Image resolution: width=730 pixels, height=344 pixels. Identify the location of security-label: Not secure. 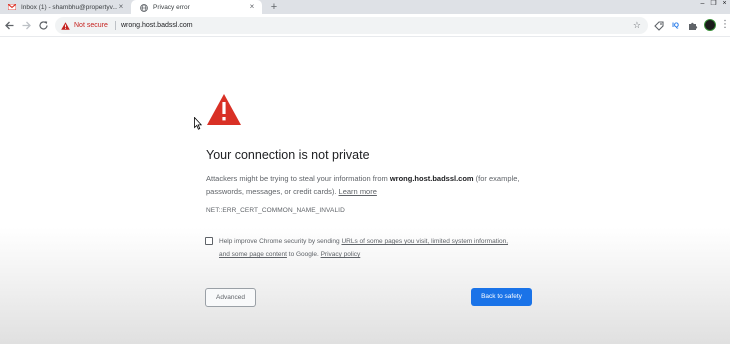
(91, 25).